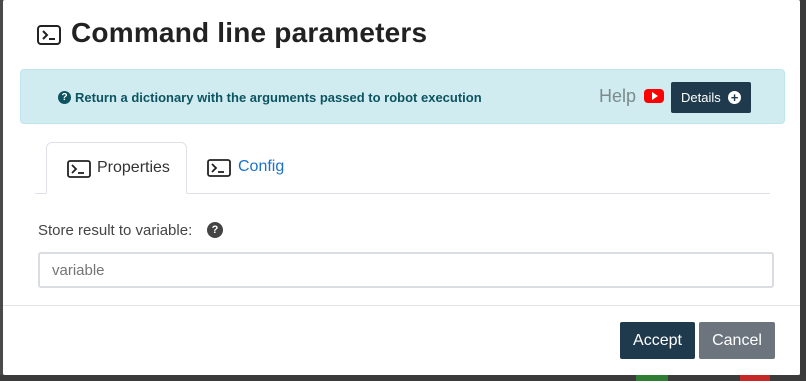  I want to click on footer-divider, so click(401, 305).